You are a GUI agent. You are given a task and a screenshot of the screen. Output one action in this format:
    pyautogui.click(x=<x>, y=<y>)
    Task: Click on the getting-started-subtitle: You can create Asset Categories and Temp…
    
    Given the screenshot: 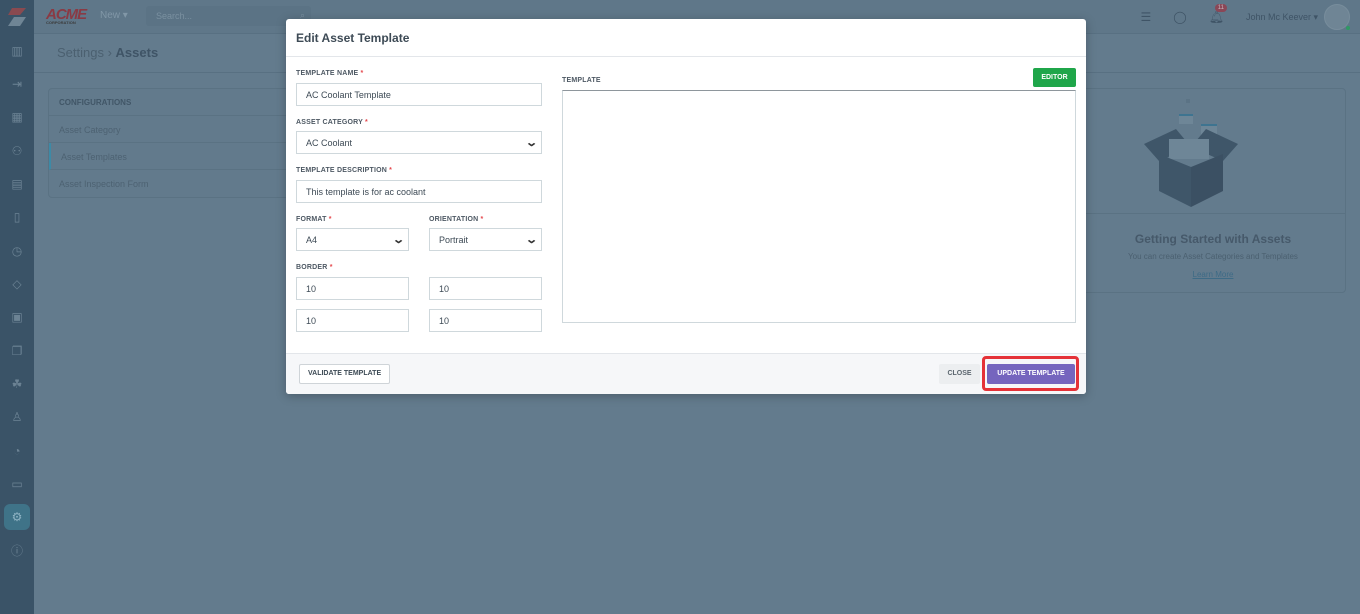 What is the action you would take?
    pyautogui.click(x=1213, y=256)
    